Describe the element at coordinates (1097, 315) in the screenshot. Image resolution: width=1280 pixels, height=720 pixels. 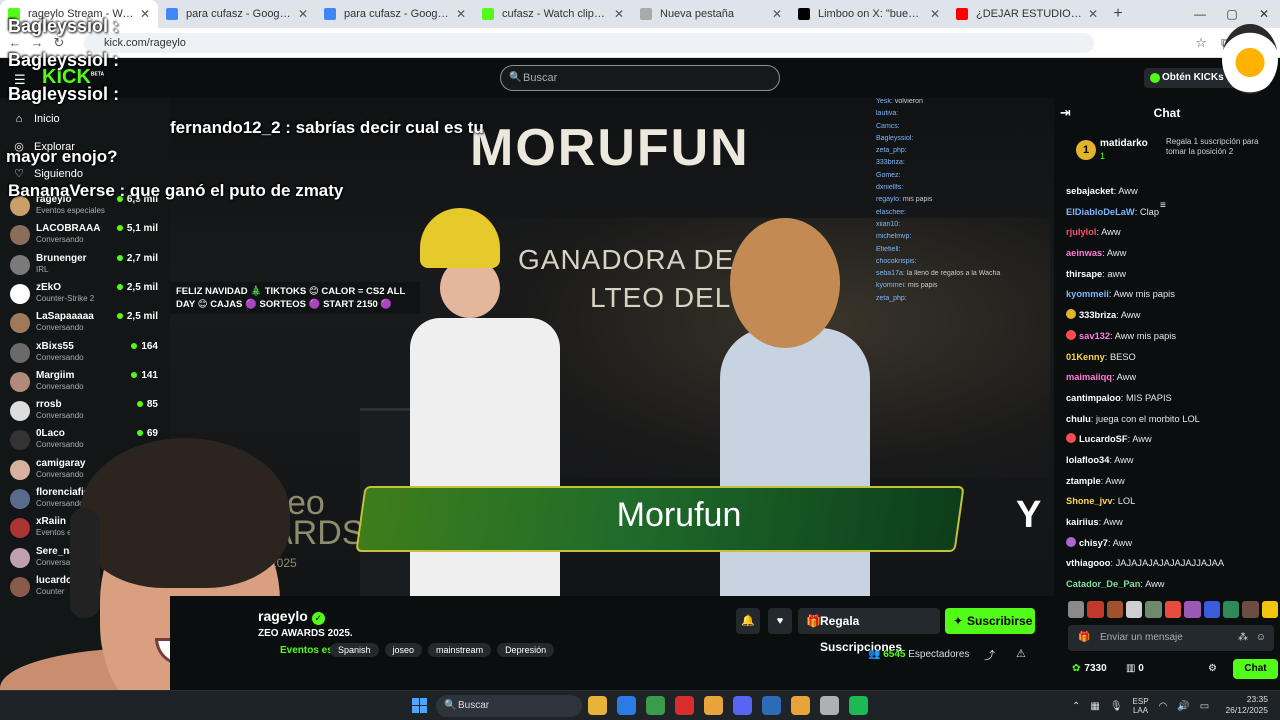
I see `chat-username: 333briza` at that location.